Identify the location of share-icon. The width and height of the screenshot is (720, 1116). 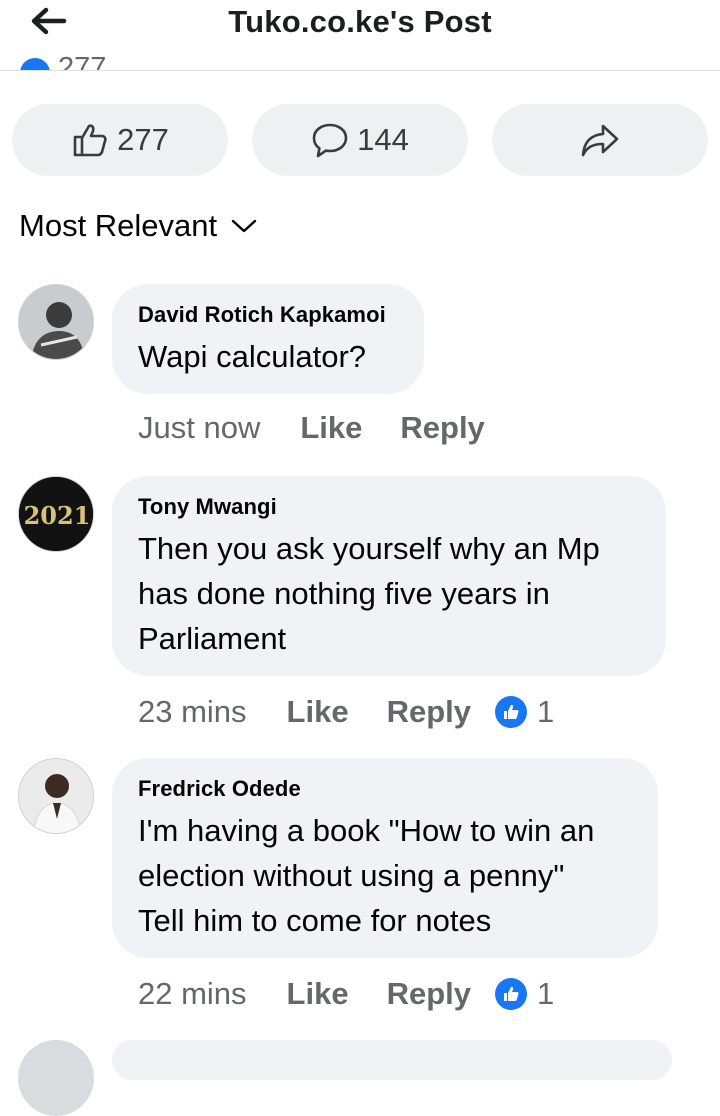
(600, 140).